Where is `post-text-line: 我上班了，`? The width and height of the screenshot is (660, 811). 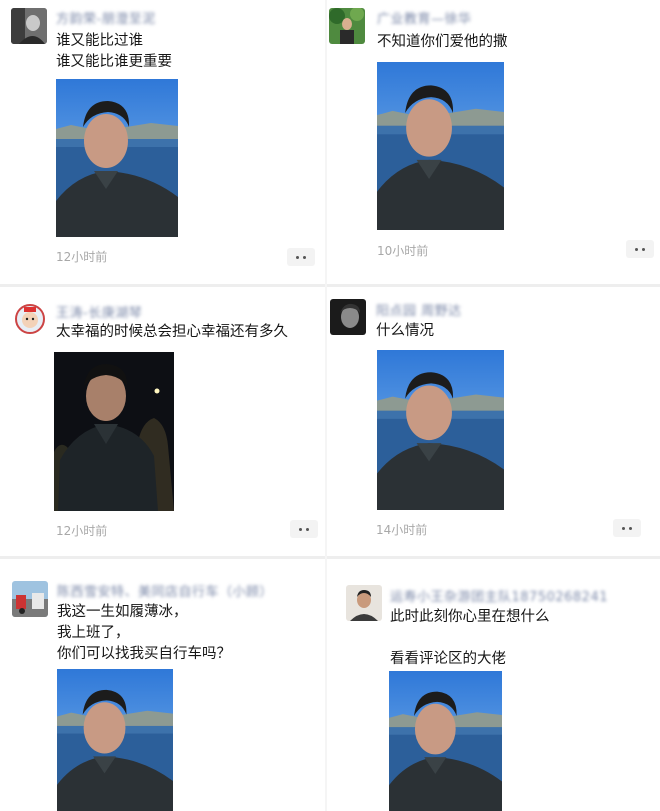
post-text-line: 我上班了， is located at coordinates (93, 633).